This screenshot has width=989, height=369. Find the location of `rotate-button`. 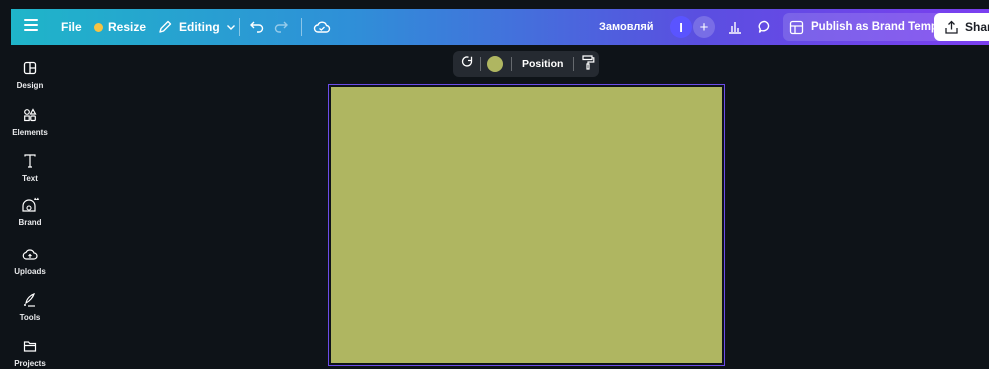

rotate-button is located at coordinates (467, 64).